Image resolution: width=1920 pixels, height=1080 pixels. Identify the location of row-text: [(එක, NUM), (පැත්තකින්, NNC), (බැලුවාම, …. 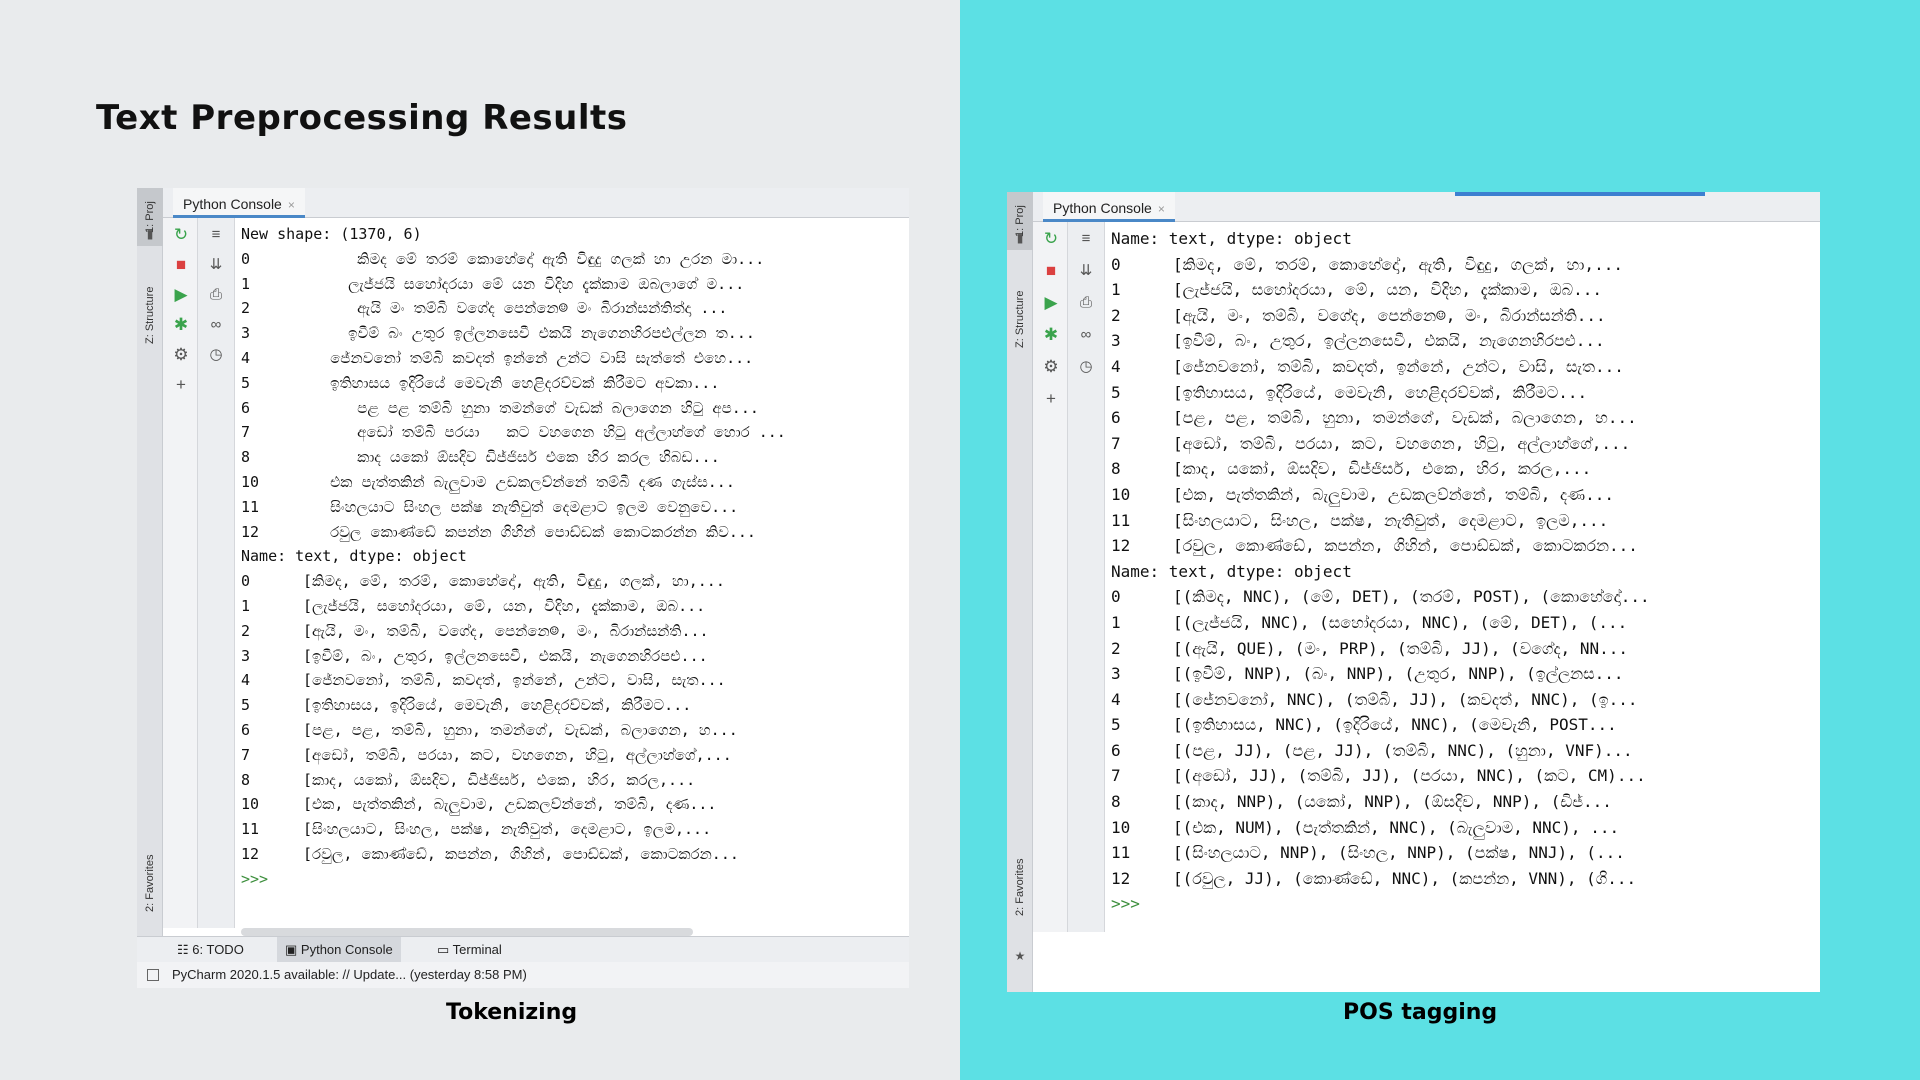
(1396, 827).